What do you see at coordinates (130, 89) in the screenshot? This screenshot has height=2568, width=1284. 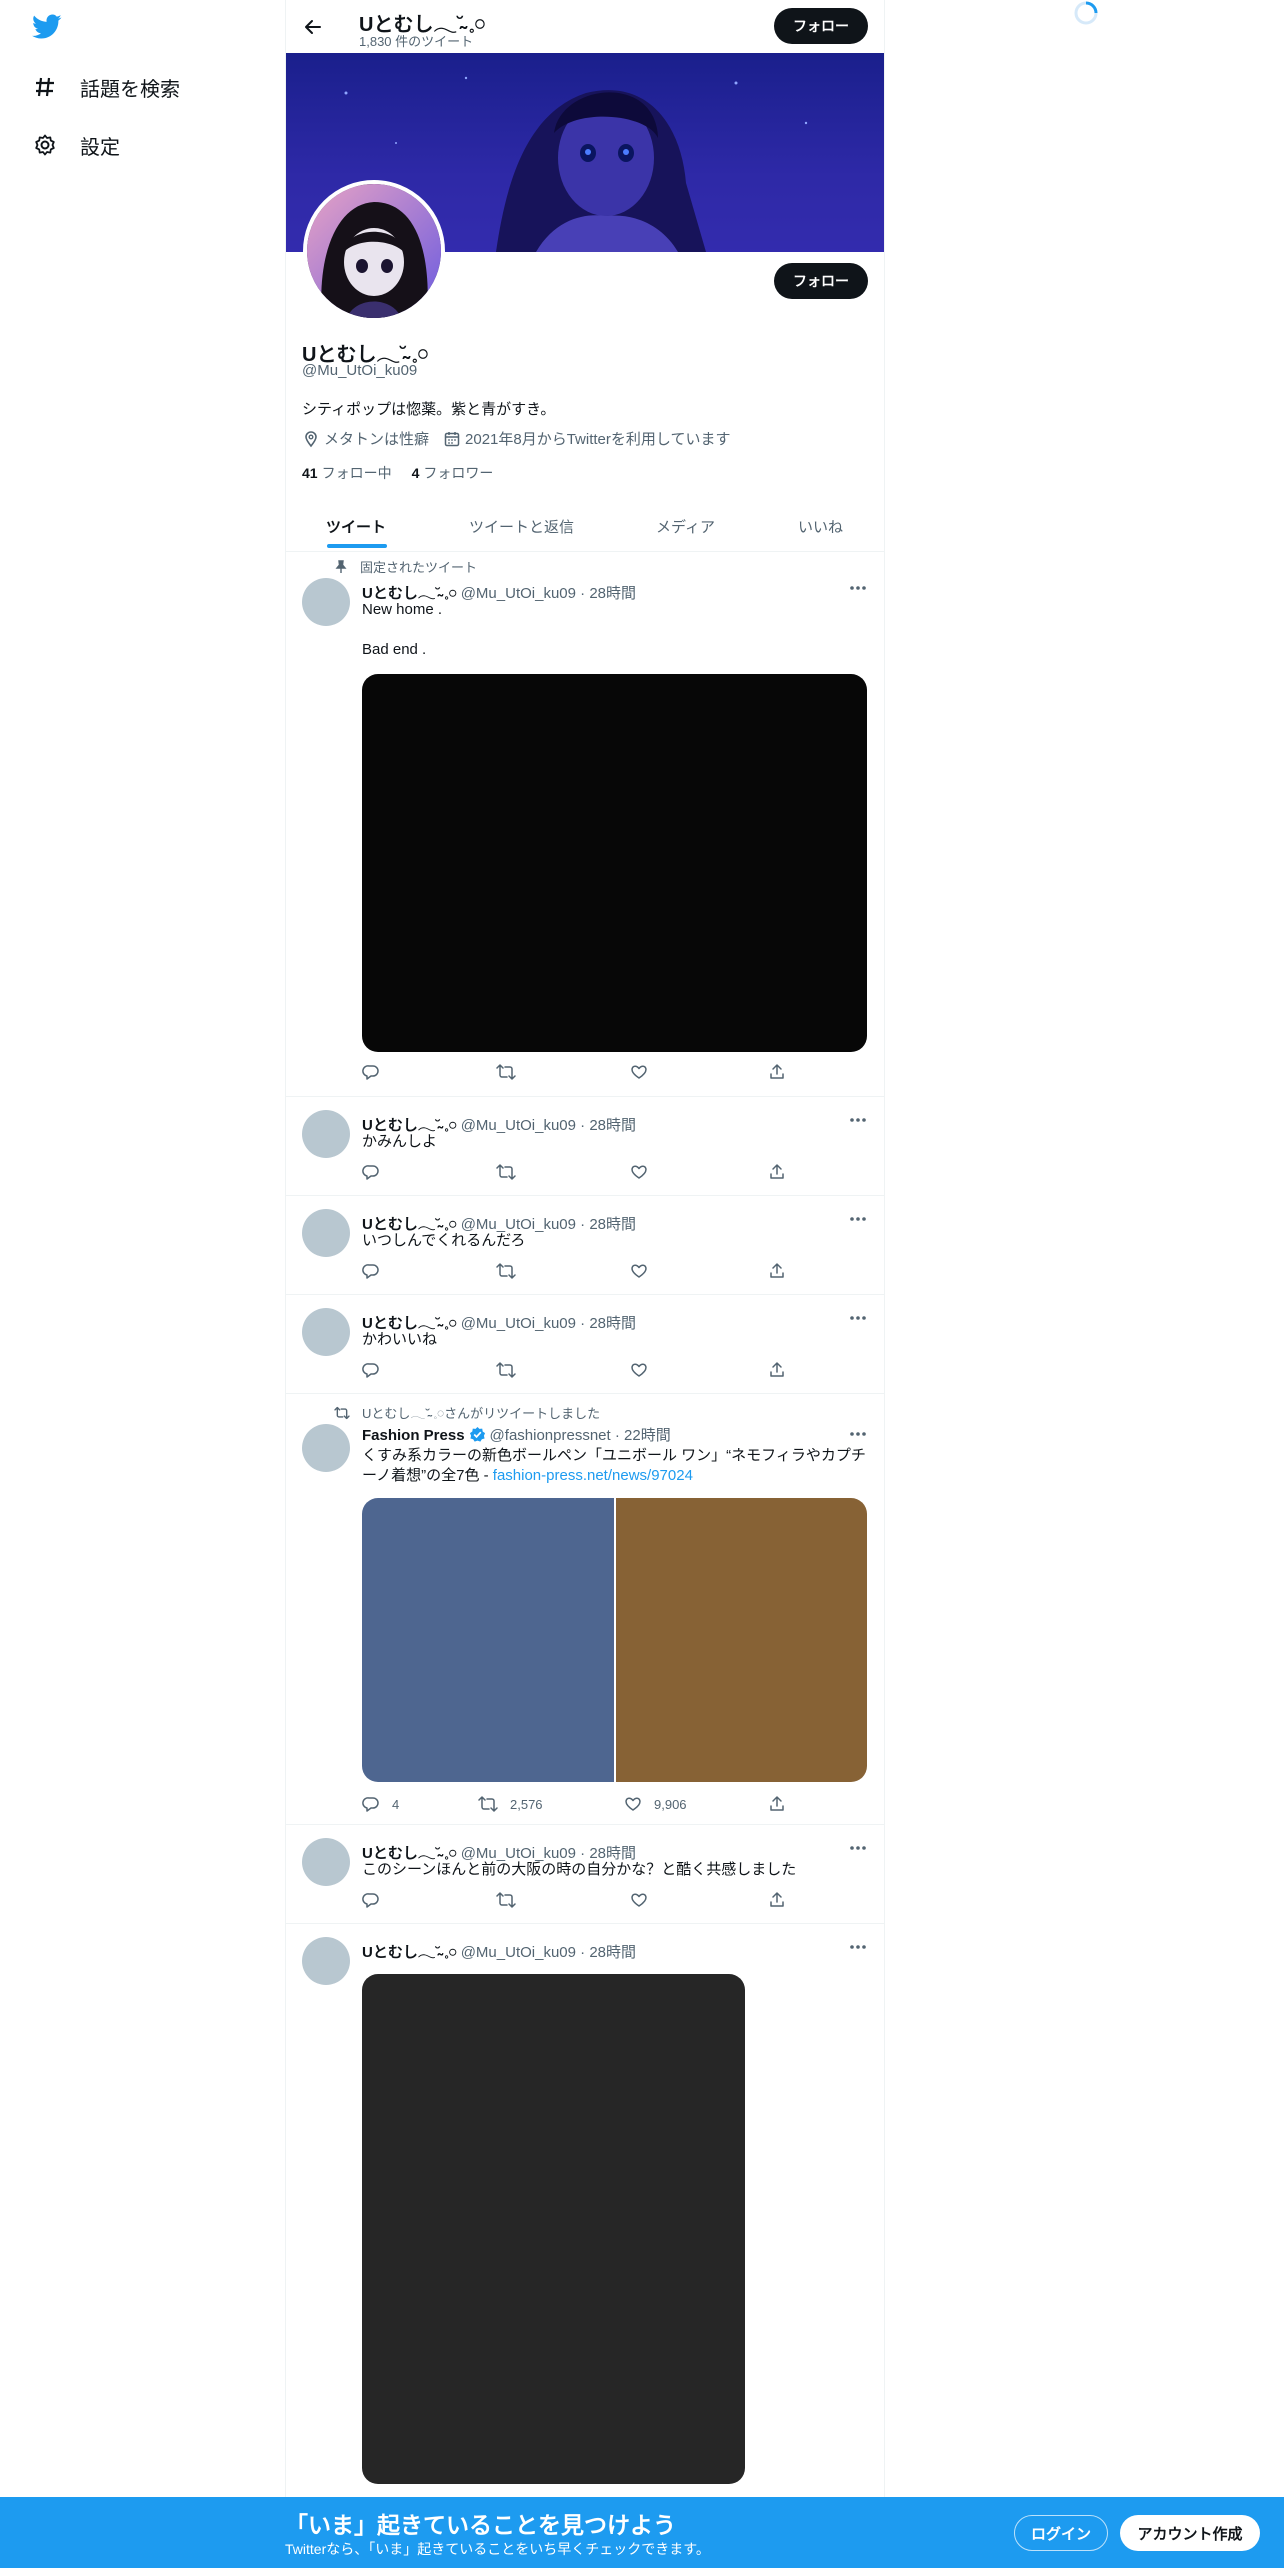 I see `sidebar-item-label: 話題を検索` at bounding box center [130, 89].